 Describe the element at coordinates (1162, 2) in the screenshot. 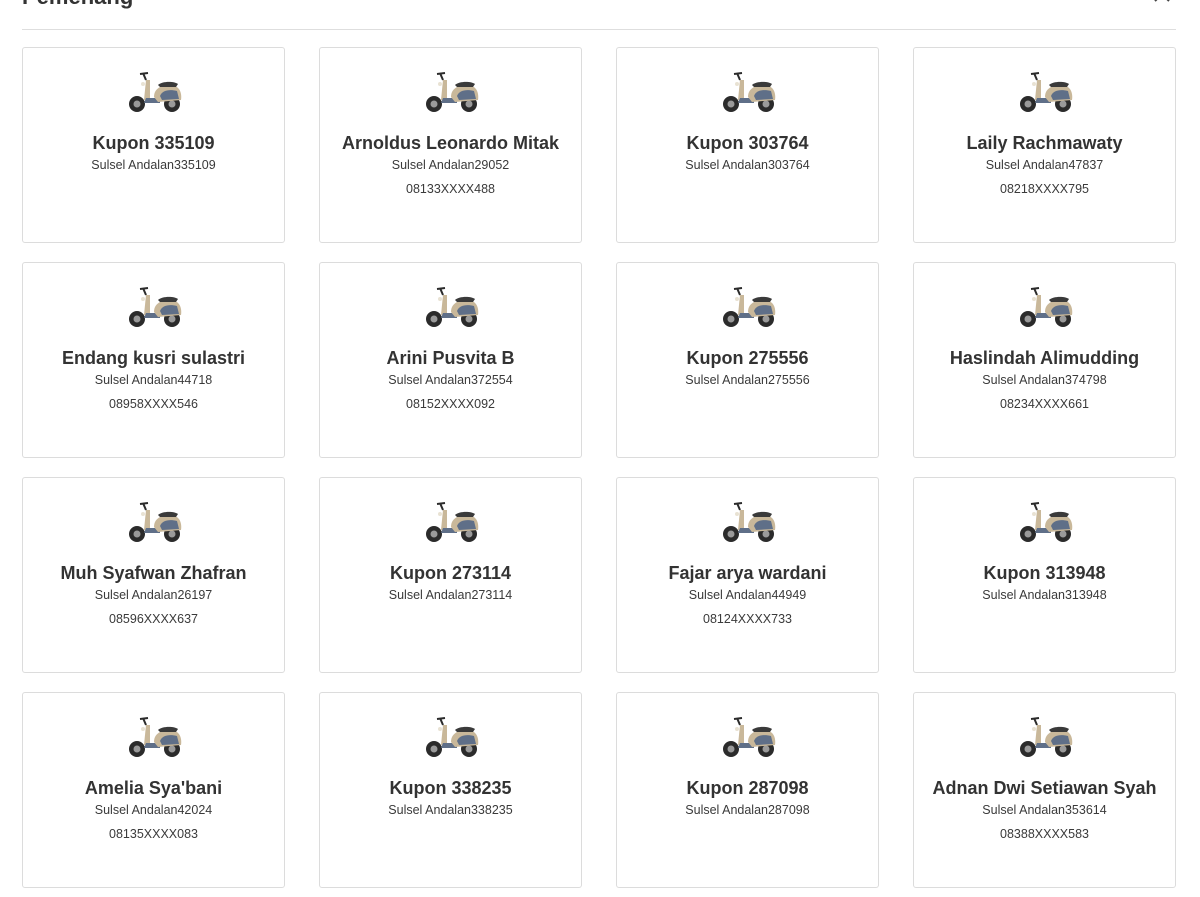

I see `chevron-up-icon` at that location.